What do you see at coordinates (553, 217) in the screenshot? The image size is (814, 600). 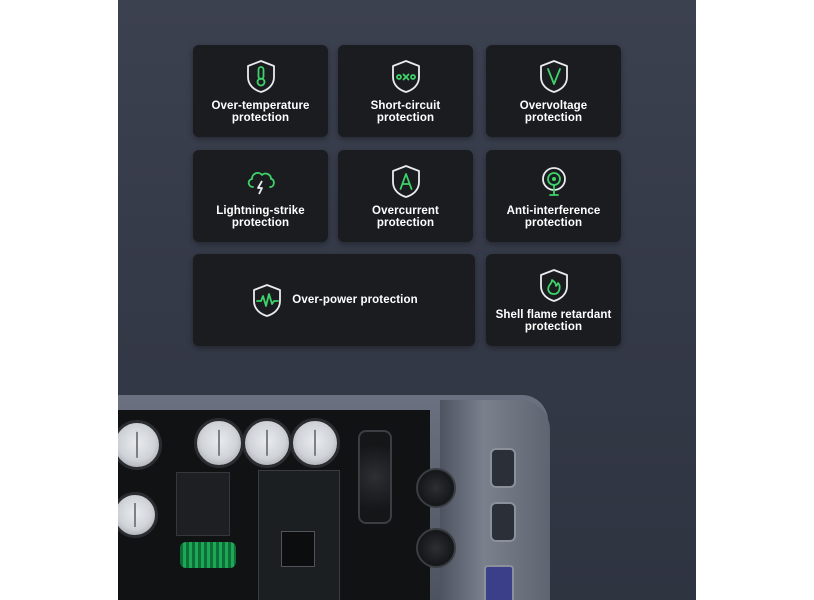 I see `feature-label: Anti-interference protection` at bounding box center [553, 217].